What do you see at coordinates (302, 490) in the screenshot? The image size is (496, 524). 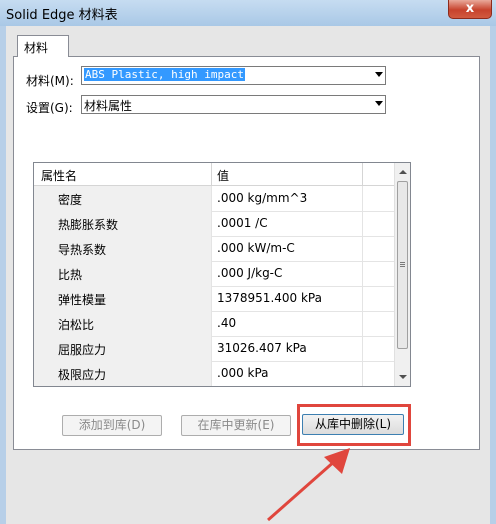 I see `arrow-shaft` at bounding box center [302, 490].